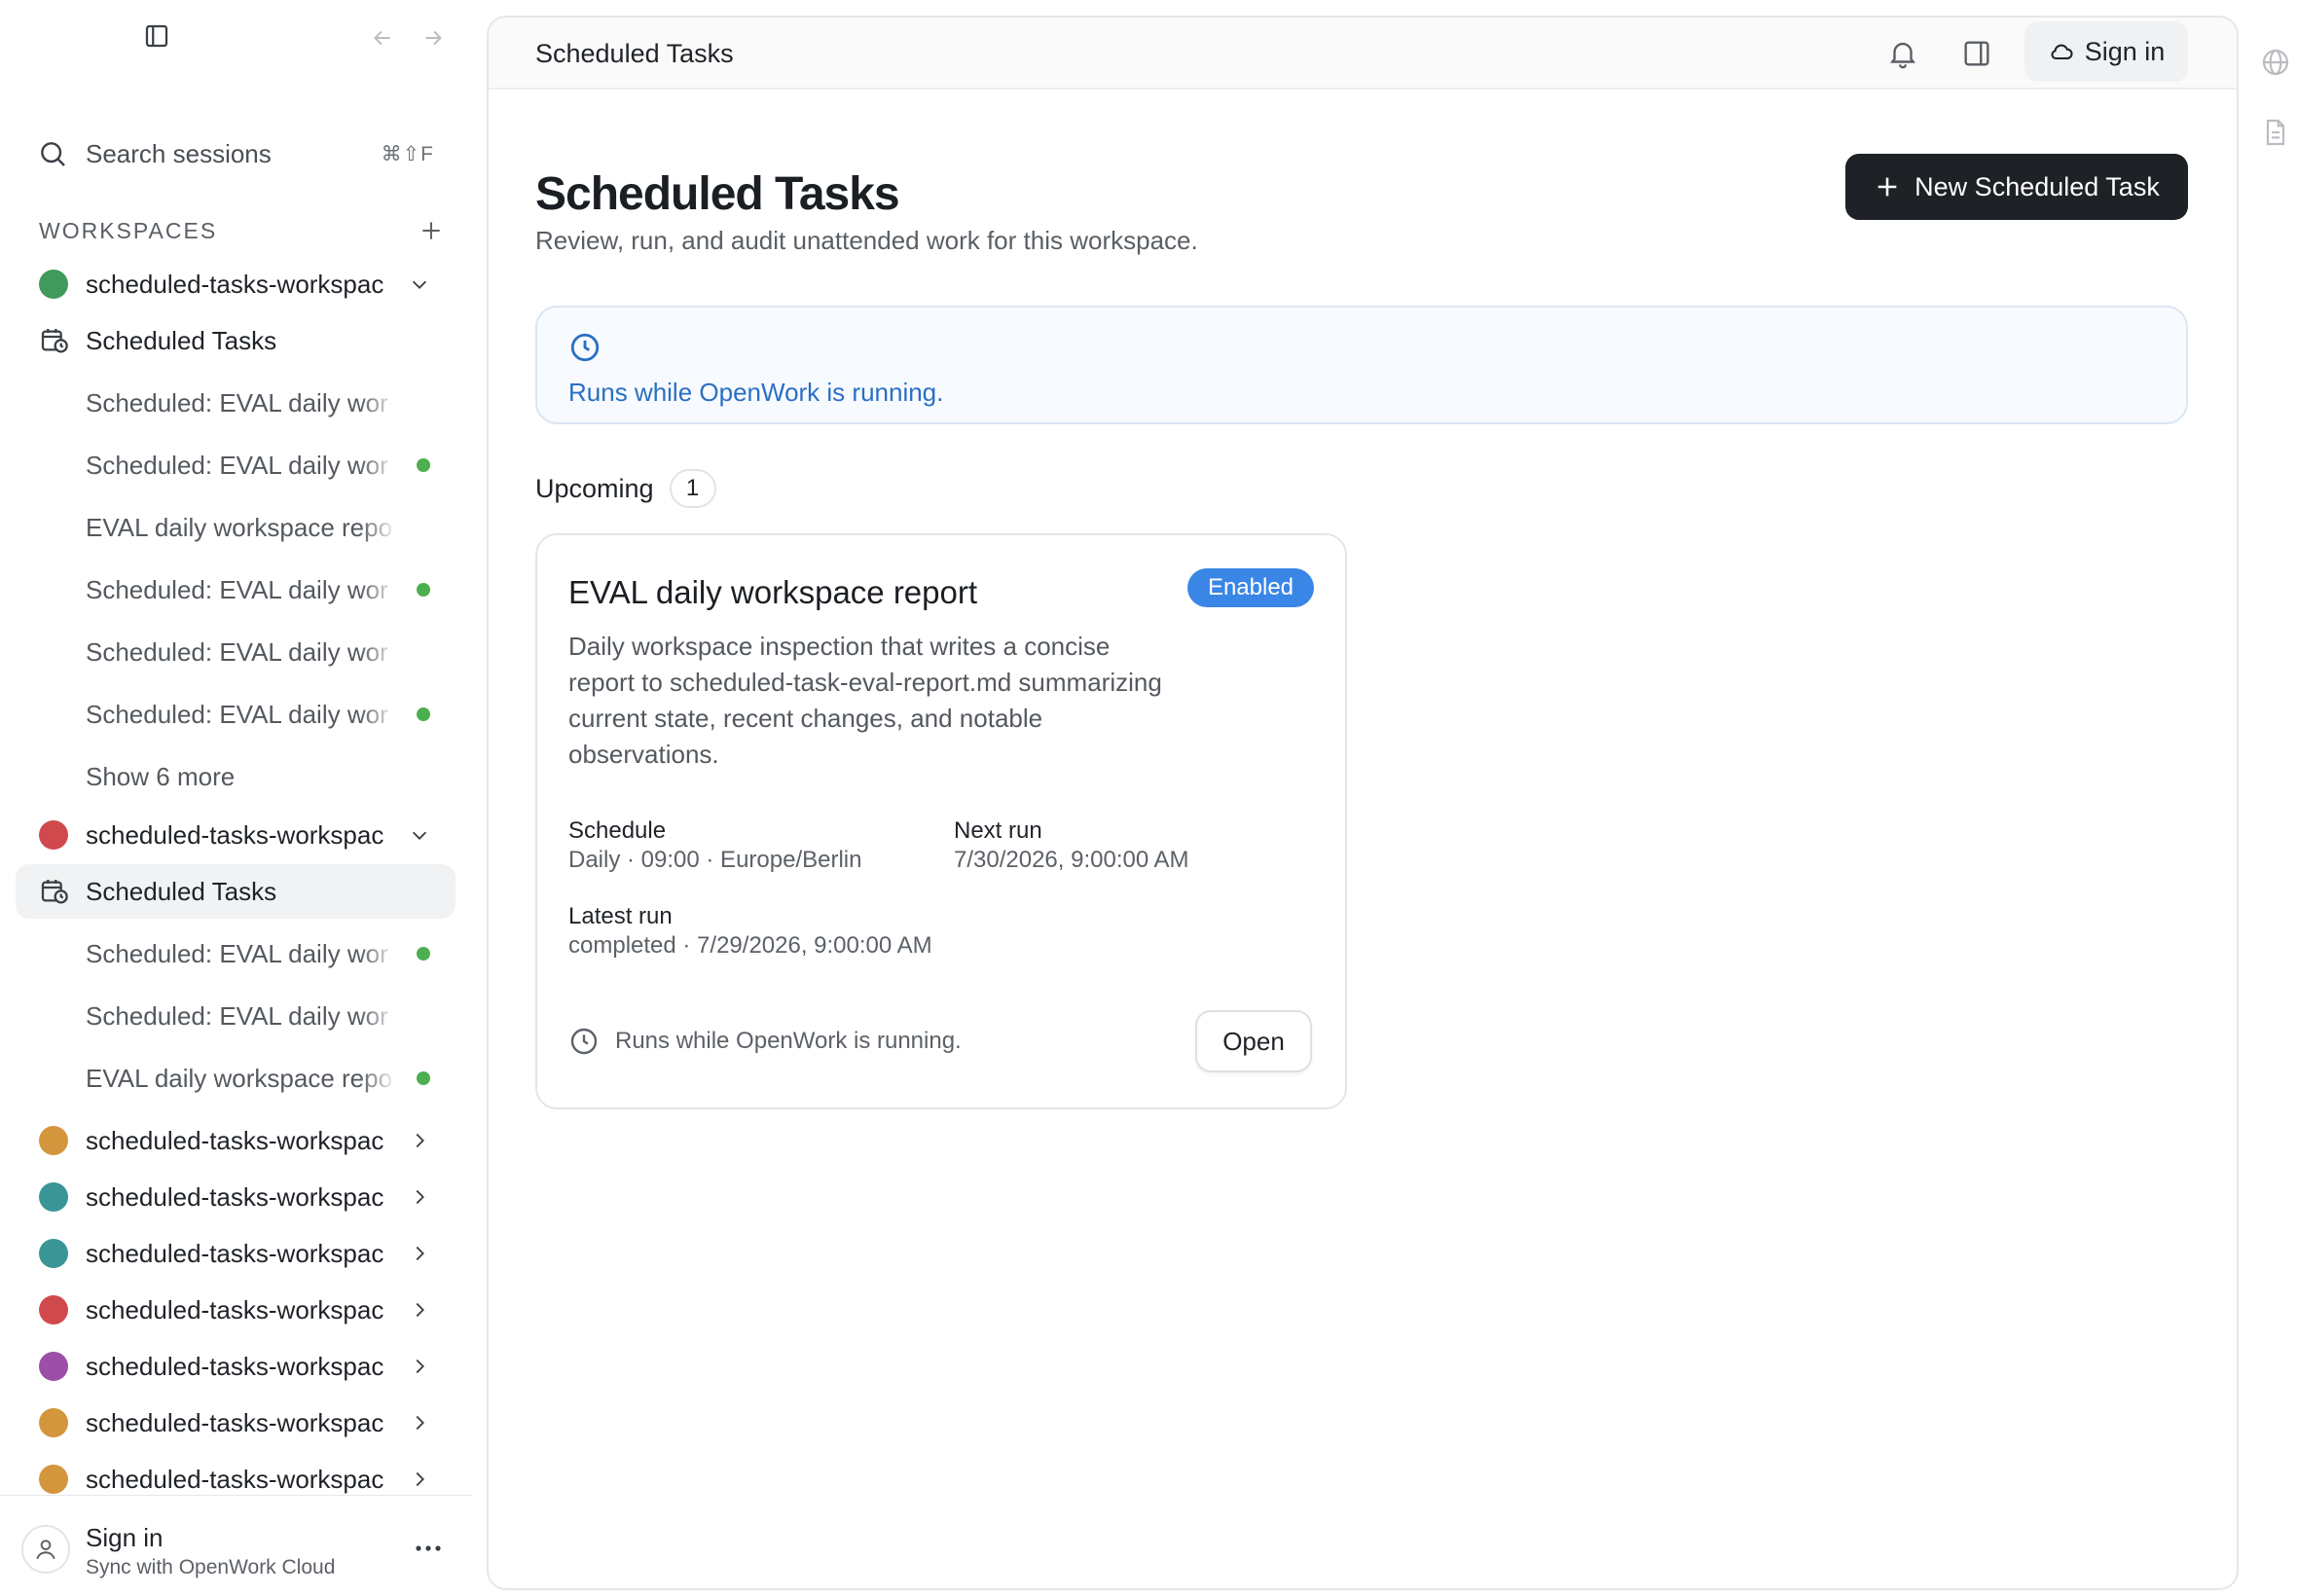 The width and height of the screenshot is (2297, 1596). What do you see at coordinates (1250, 587) in the screenshot?
I see `status-badge: Enabled` at bounding box center [1250, 587].